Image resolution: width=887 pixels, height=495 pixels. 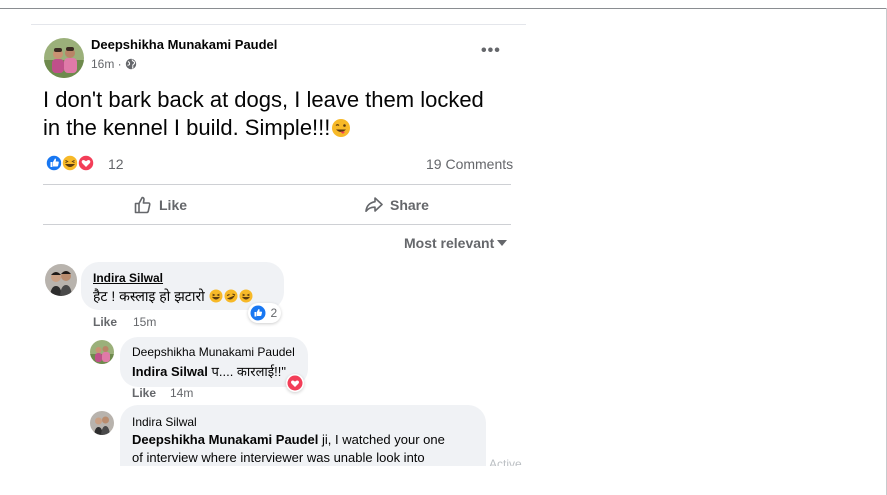 What do you see at coordinates (341, 128) in the screenshot?
I see `winking-tongue-emoji-icon` at bounding box center [341, 128].